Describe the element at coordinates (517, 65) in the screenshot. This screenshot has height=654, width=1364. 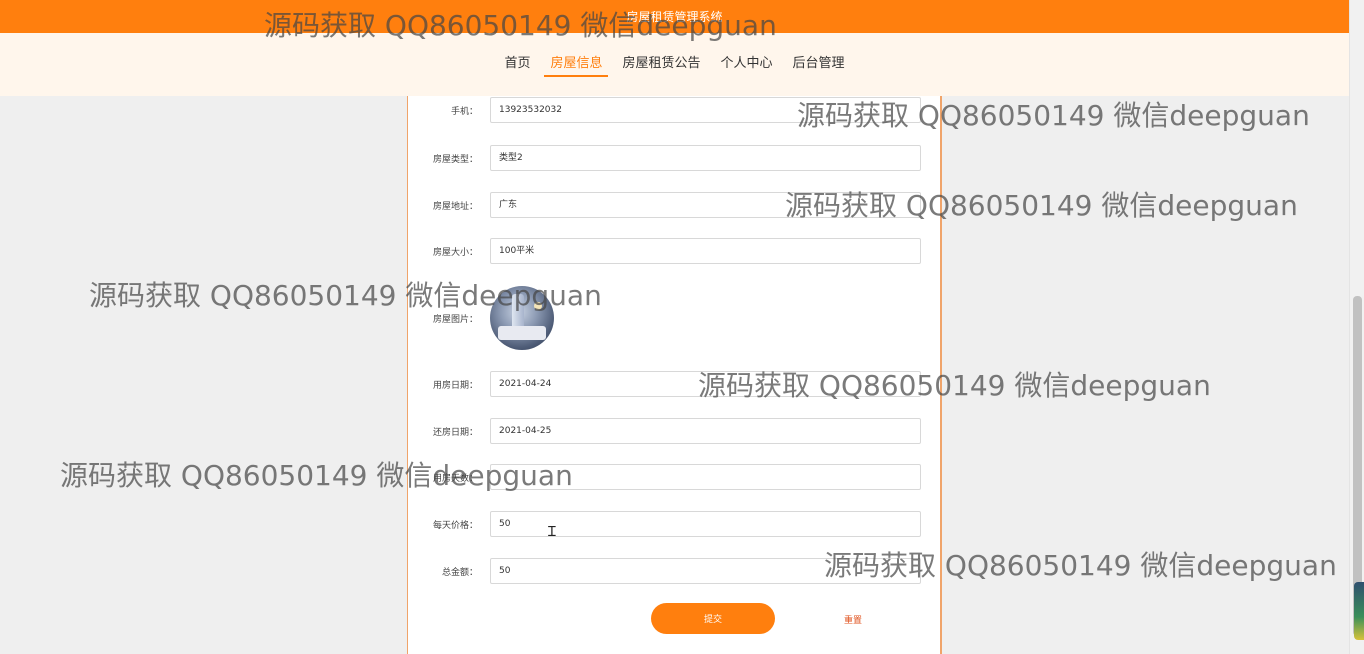
I see `nav-item-home: 首页` at that location.